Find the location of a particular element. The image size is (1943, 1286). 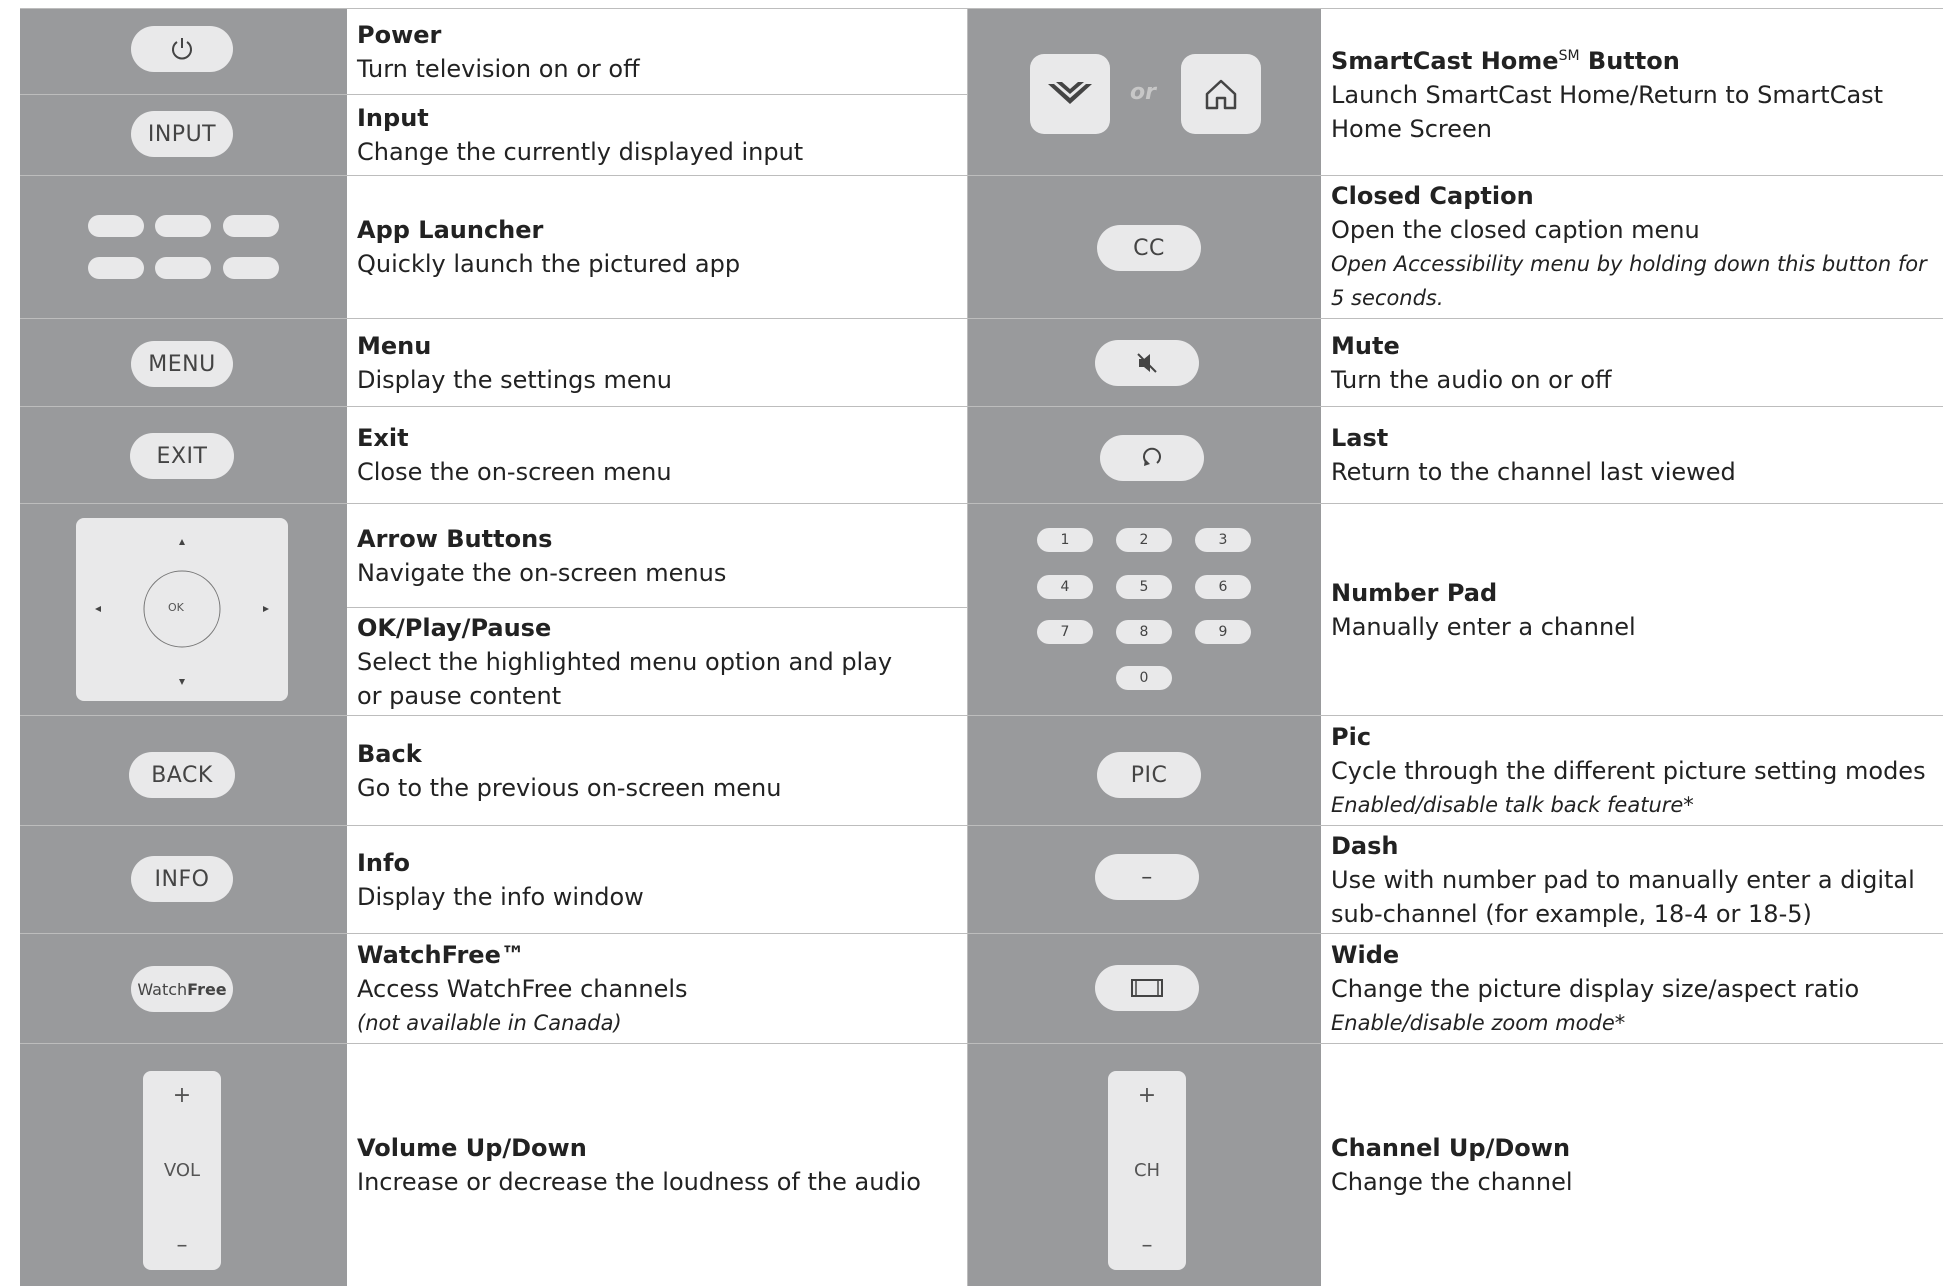

row-title: Dash is located at coordinates (1365, 845).